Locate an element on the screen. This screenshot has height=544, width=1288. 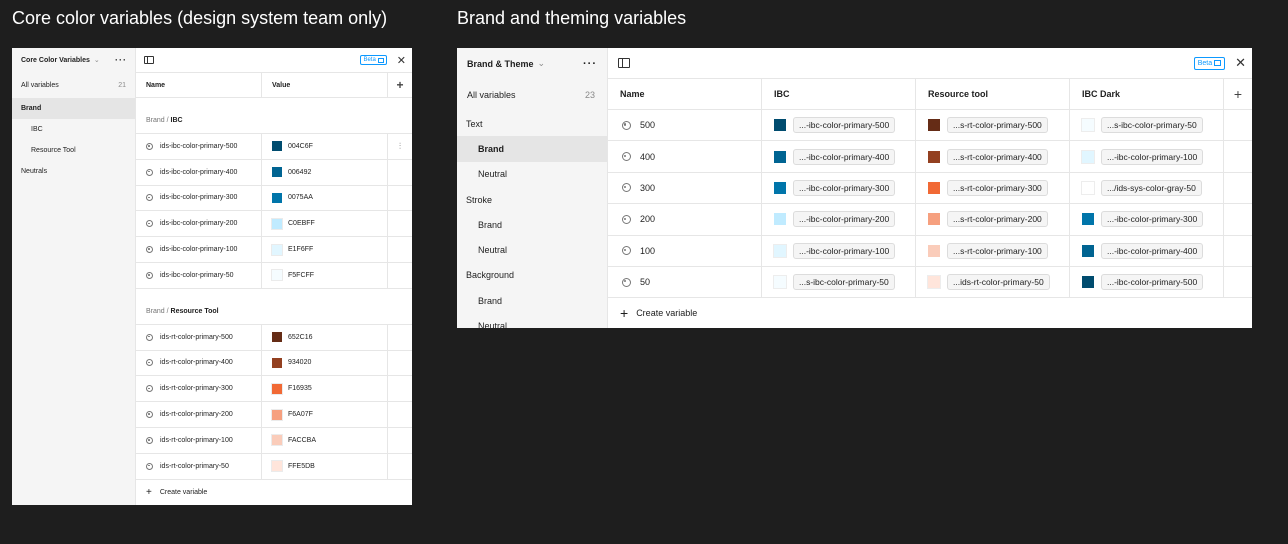
variable-value-cell: F16935 is located at coordinates (325, 389).